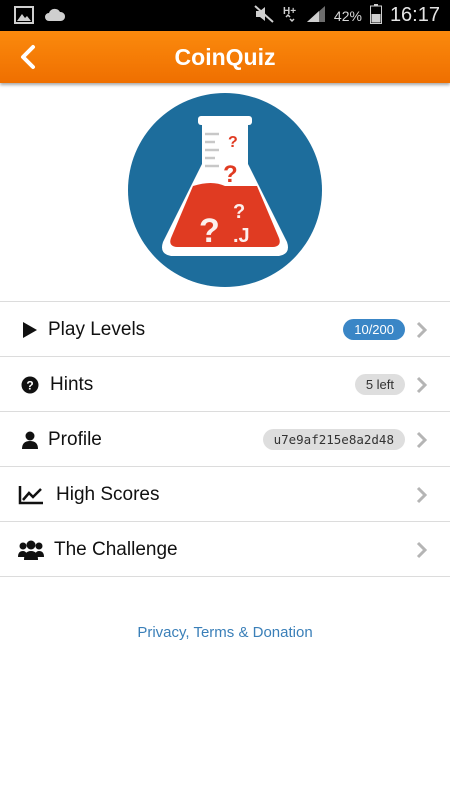  I want to click on line-chart-icon, so click(31, 495).